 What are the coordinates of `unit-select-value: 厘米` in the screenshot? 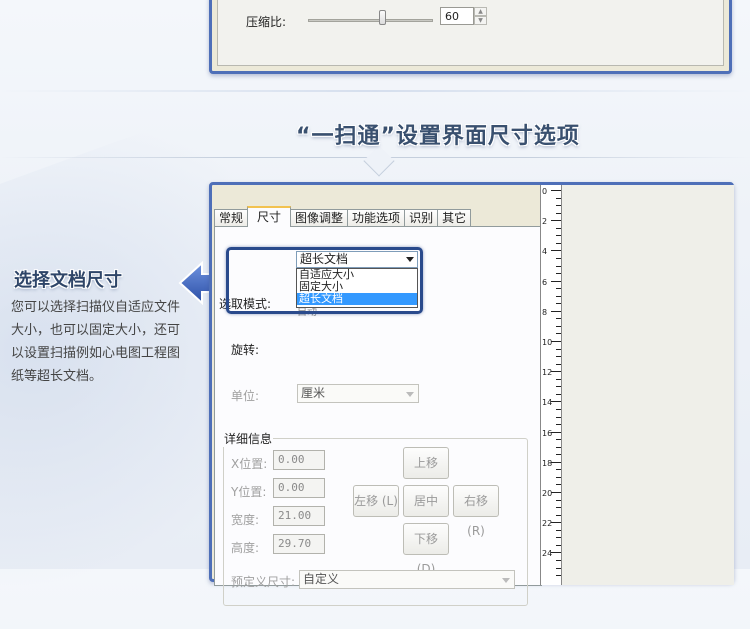 It's located at (313, 393).